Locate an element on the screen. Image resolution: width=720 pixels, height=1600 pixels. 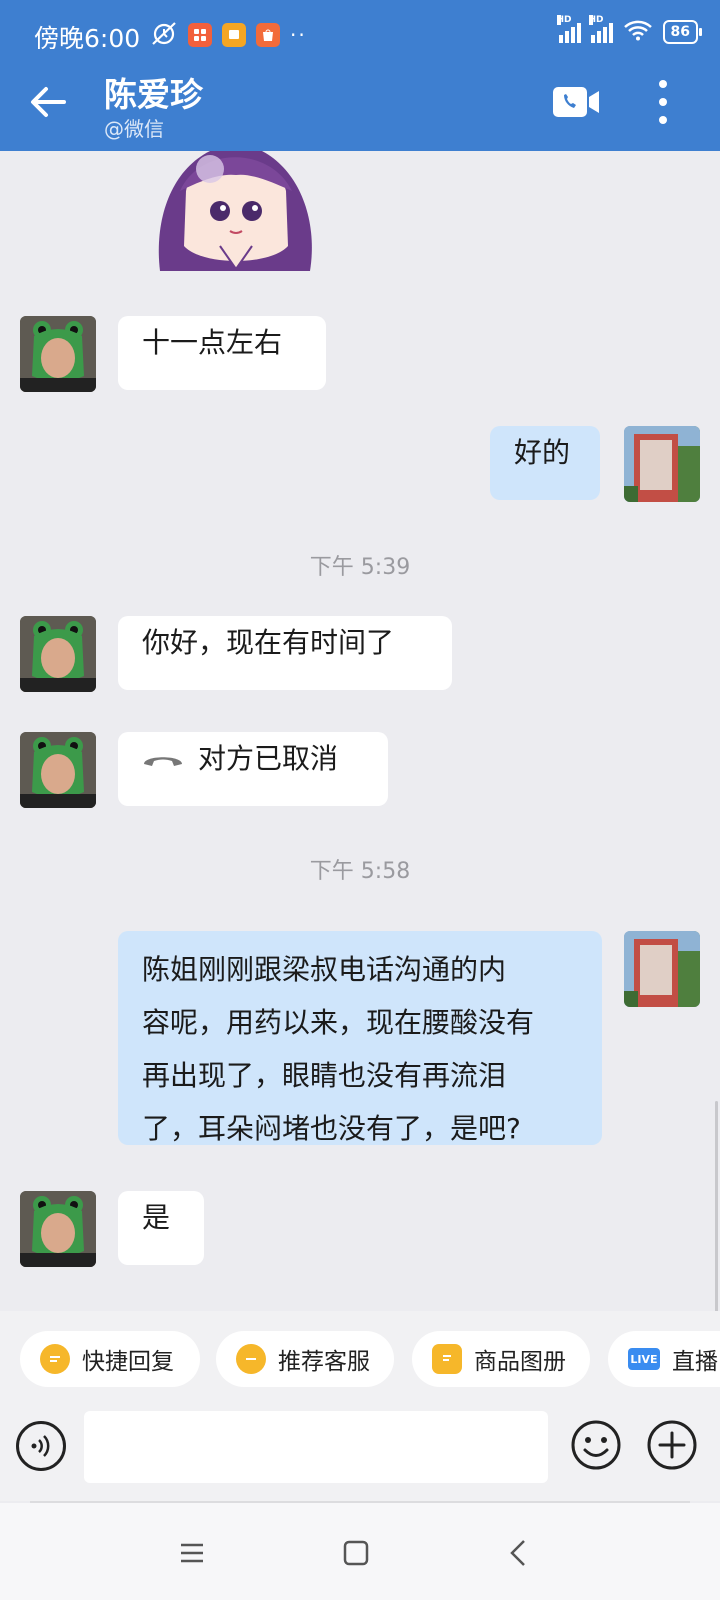
alarm-off-icon is located at coordinates (164, 35).